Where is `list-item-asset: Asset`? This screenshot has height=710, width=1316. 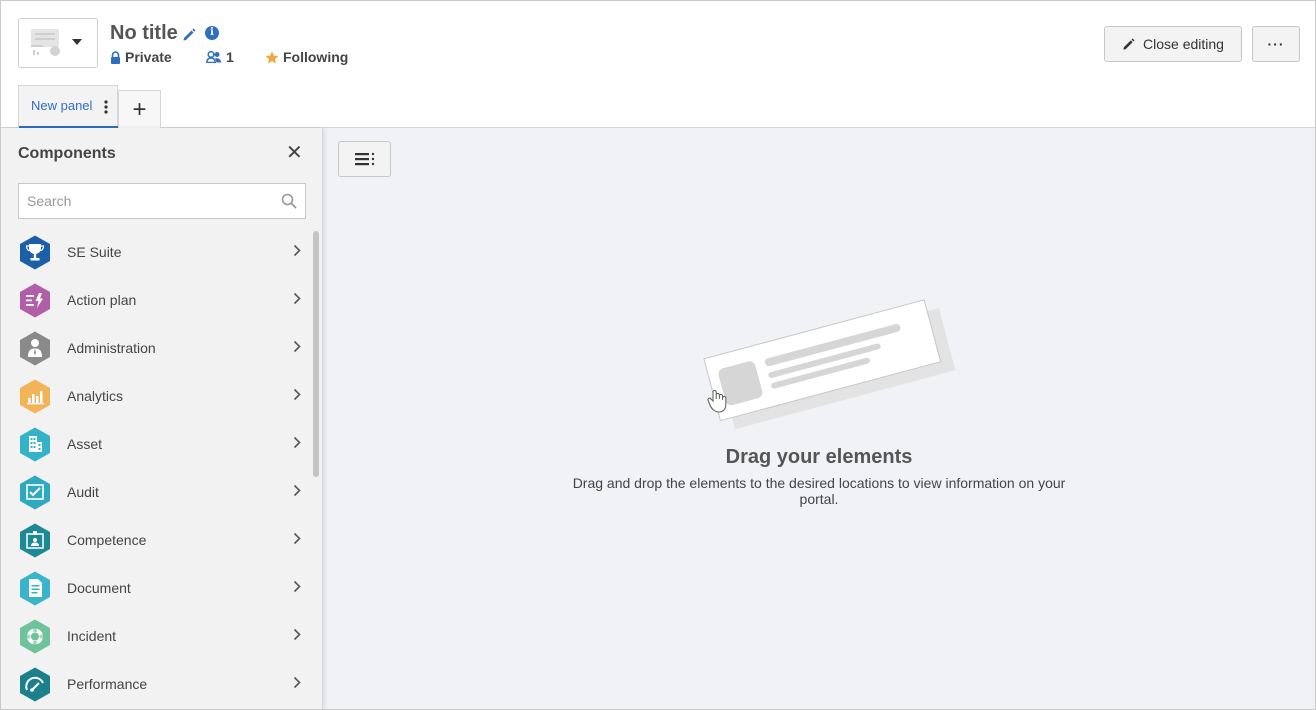
list-item-asset: Asset is located at coordinates (157, 444).